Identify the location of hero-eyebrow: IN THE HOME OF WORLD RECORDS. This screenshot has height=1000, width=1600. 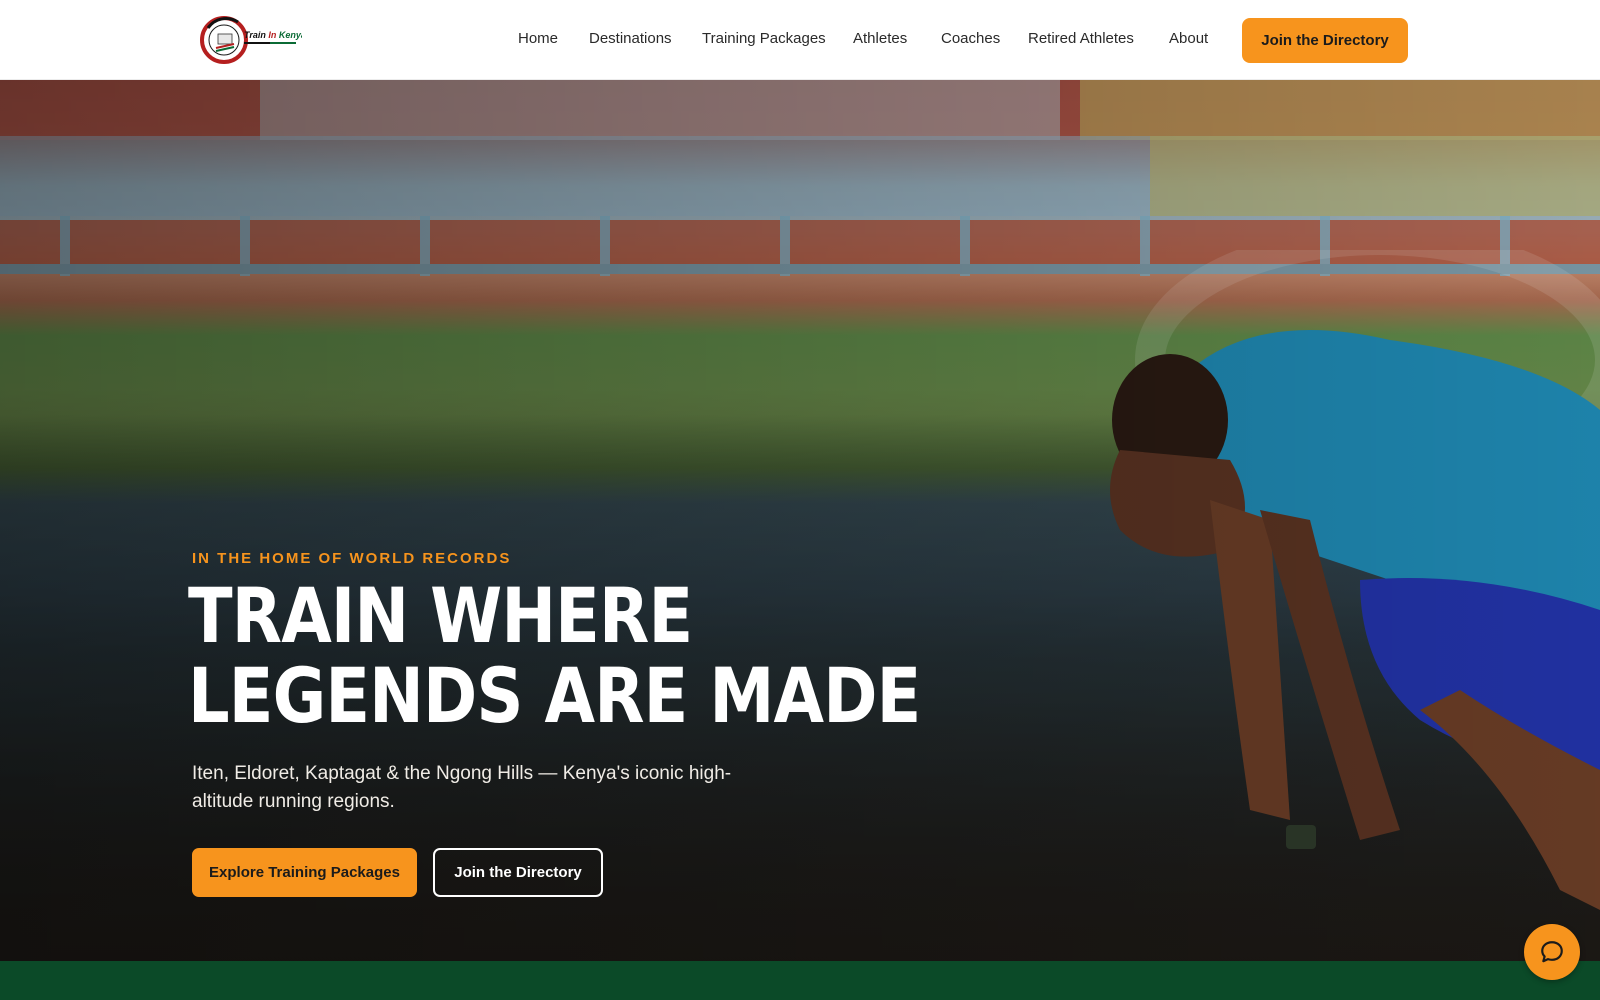
(352, 558).